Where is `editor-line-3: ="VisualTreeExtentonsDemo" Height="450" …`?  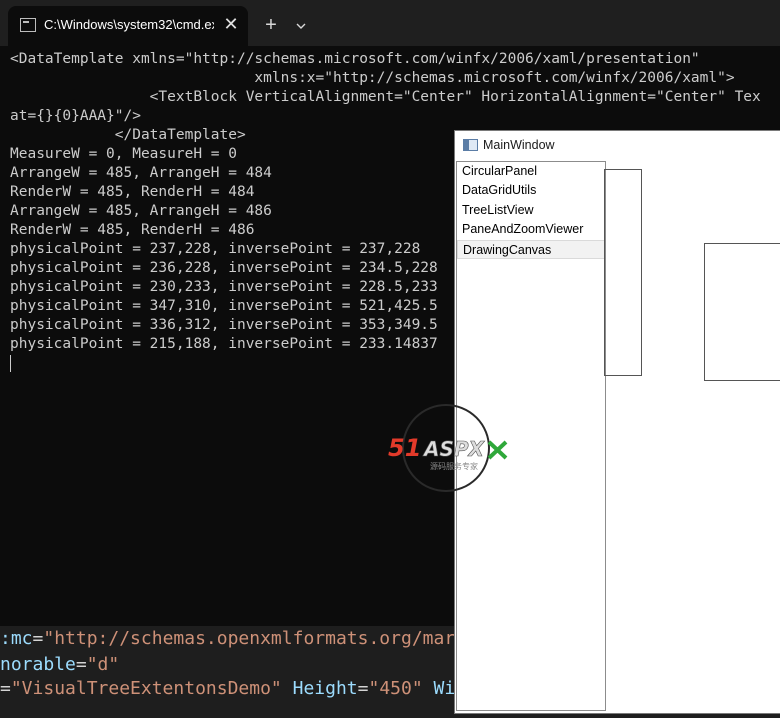
editor-line-3: ="VisualTreeExtentonsDemo" Height="450" … is located at coordinates (228, 688).